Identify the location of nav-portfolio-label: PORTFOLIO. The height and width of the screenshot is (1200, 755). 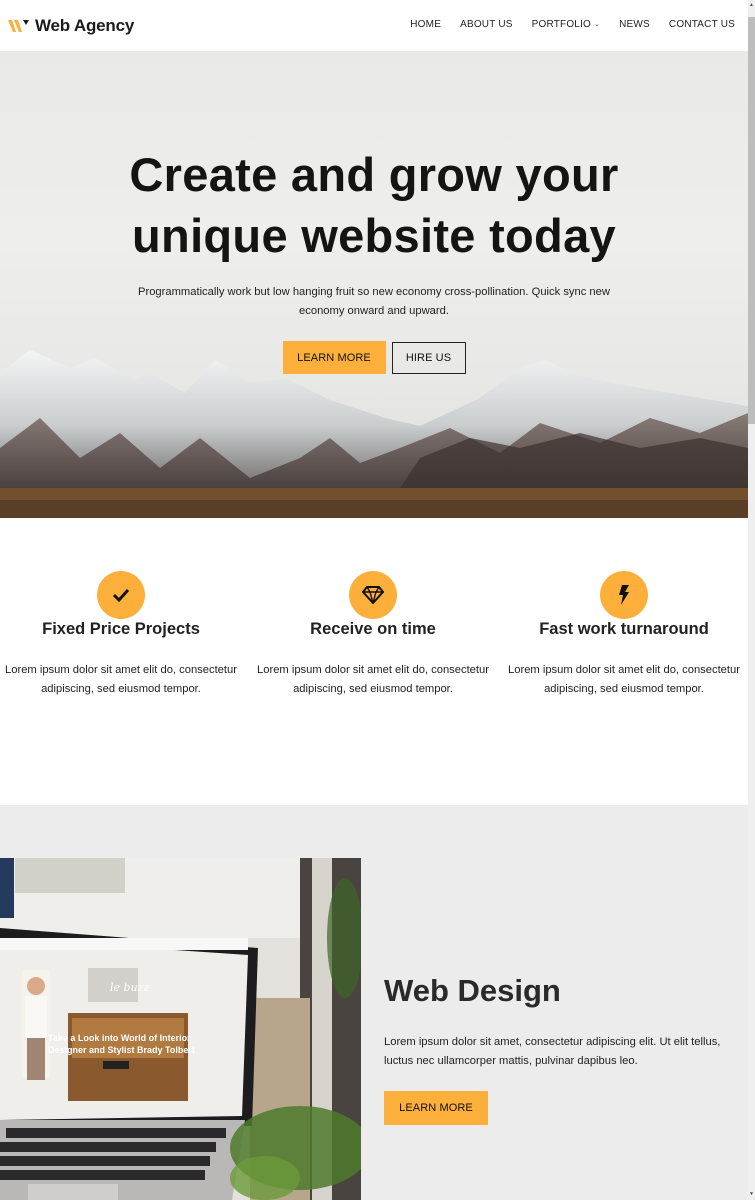
(561, 24).